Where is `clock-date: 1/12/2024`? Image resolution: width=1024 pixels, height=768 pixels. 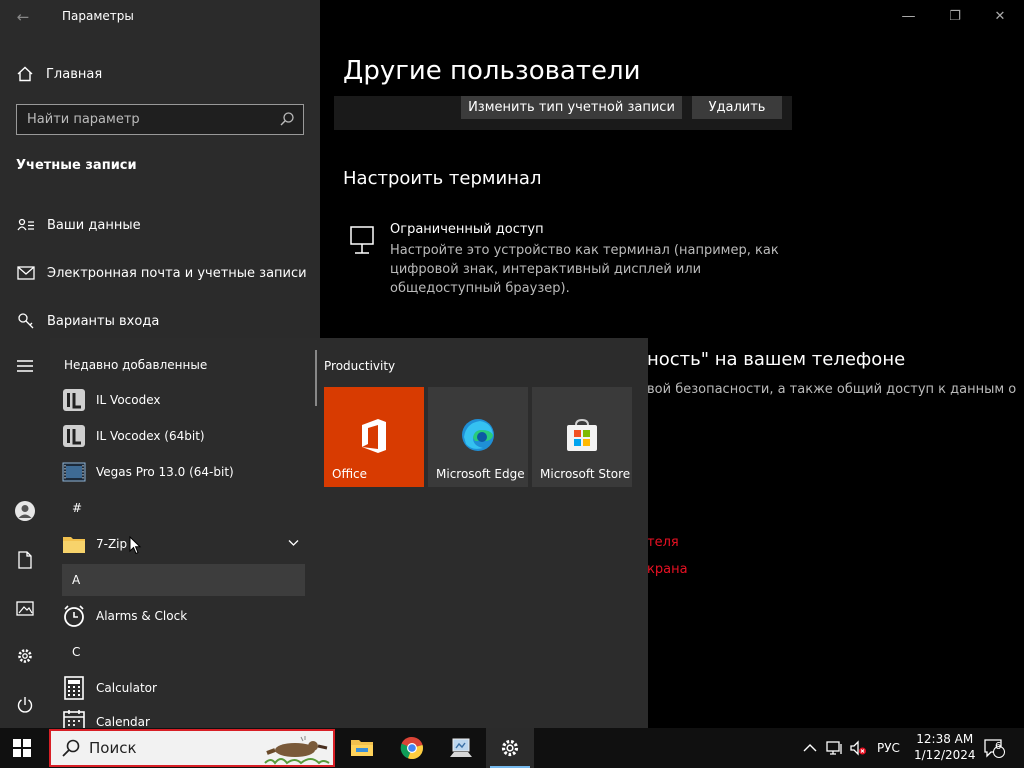 clock-date: 1/12/2024 is located at coordinates (945, 755).